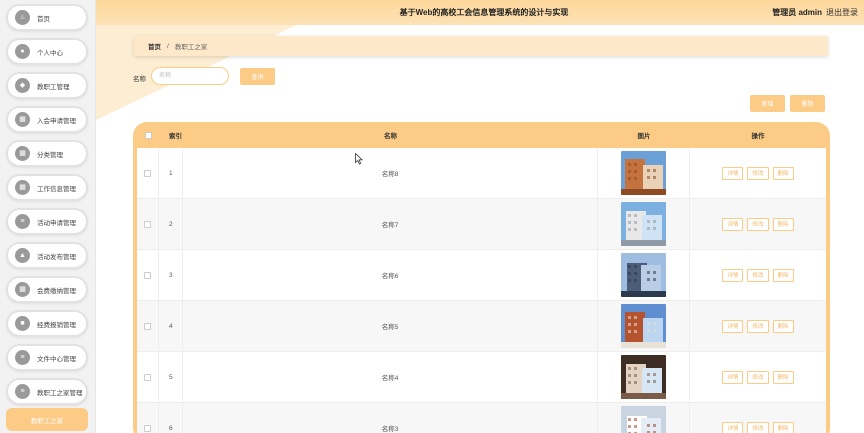  What do you see at coordinates (807, 103) in the screenshot?
I see `batch-delete-button: 删除` at bounding box center [807, 103].